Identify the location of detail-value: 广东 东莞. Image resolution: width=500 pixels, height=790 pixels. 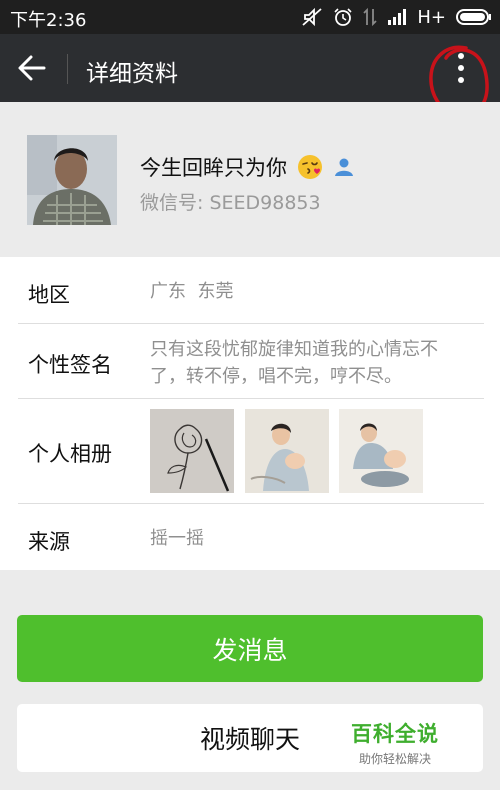
(192, 291).